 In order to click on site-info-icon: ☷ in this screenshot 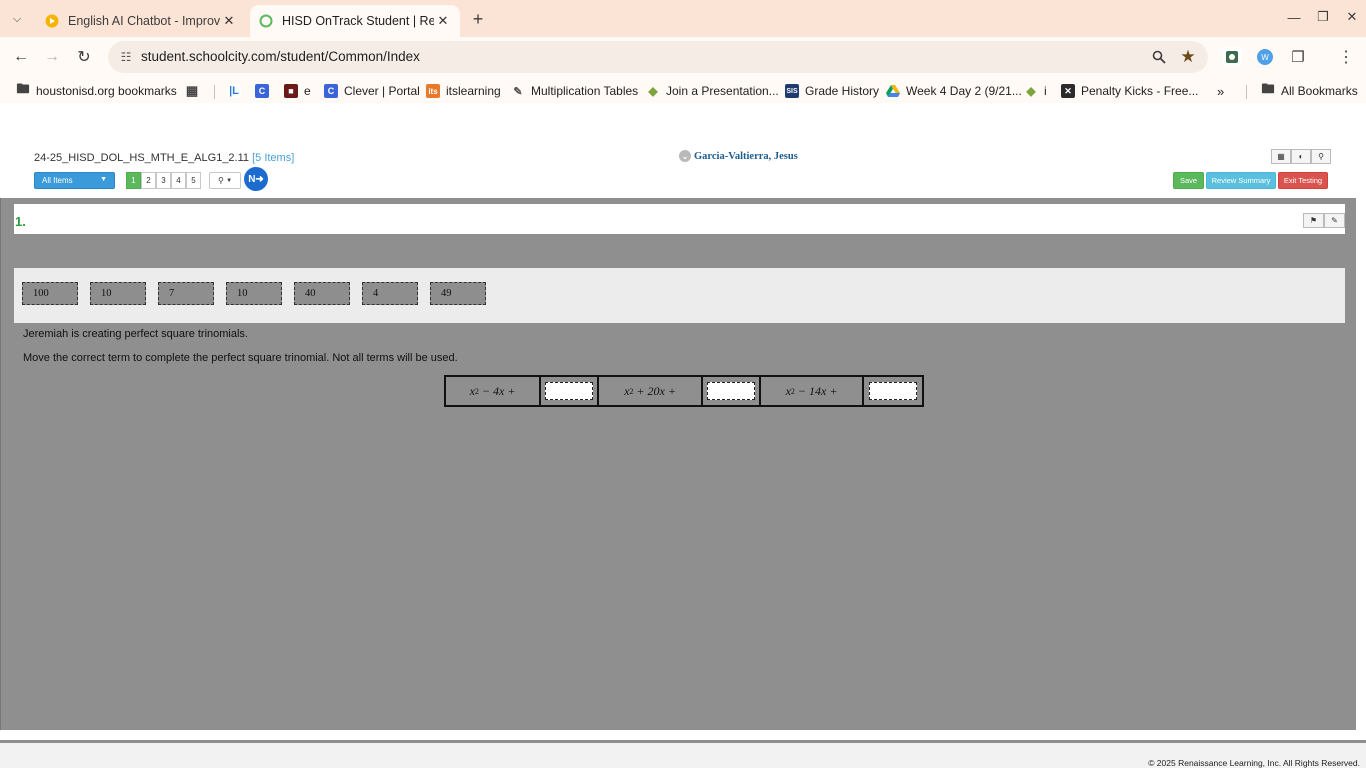, I will do `click(126, 57)`.